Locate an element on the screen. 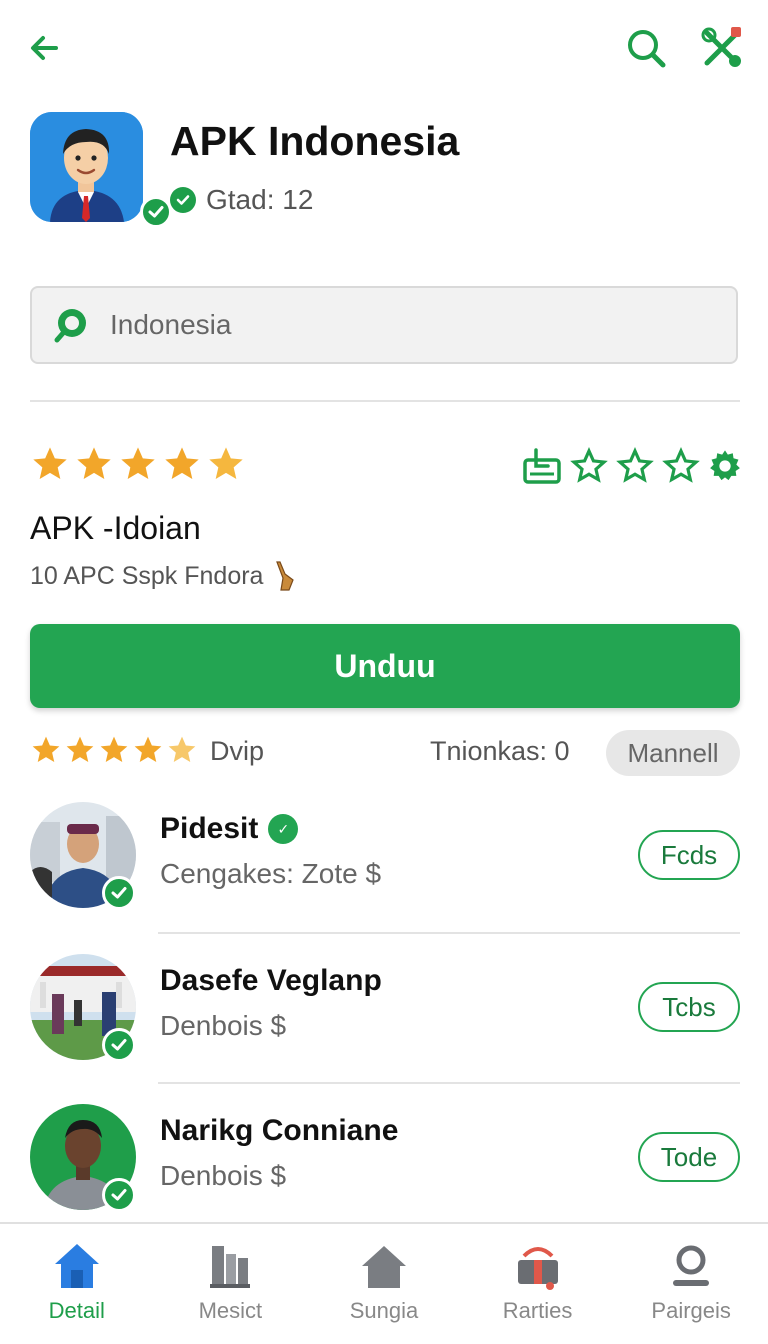 The height and width of the screenshot is (1344, 768). app-title: APK Indonesia is located at coordinates (315, 141).